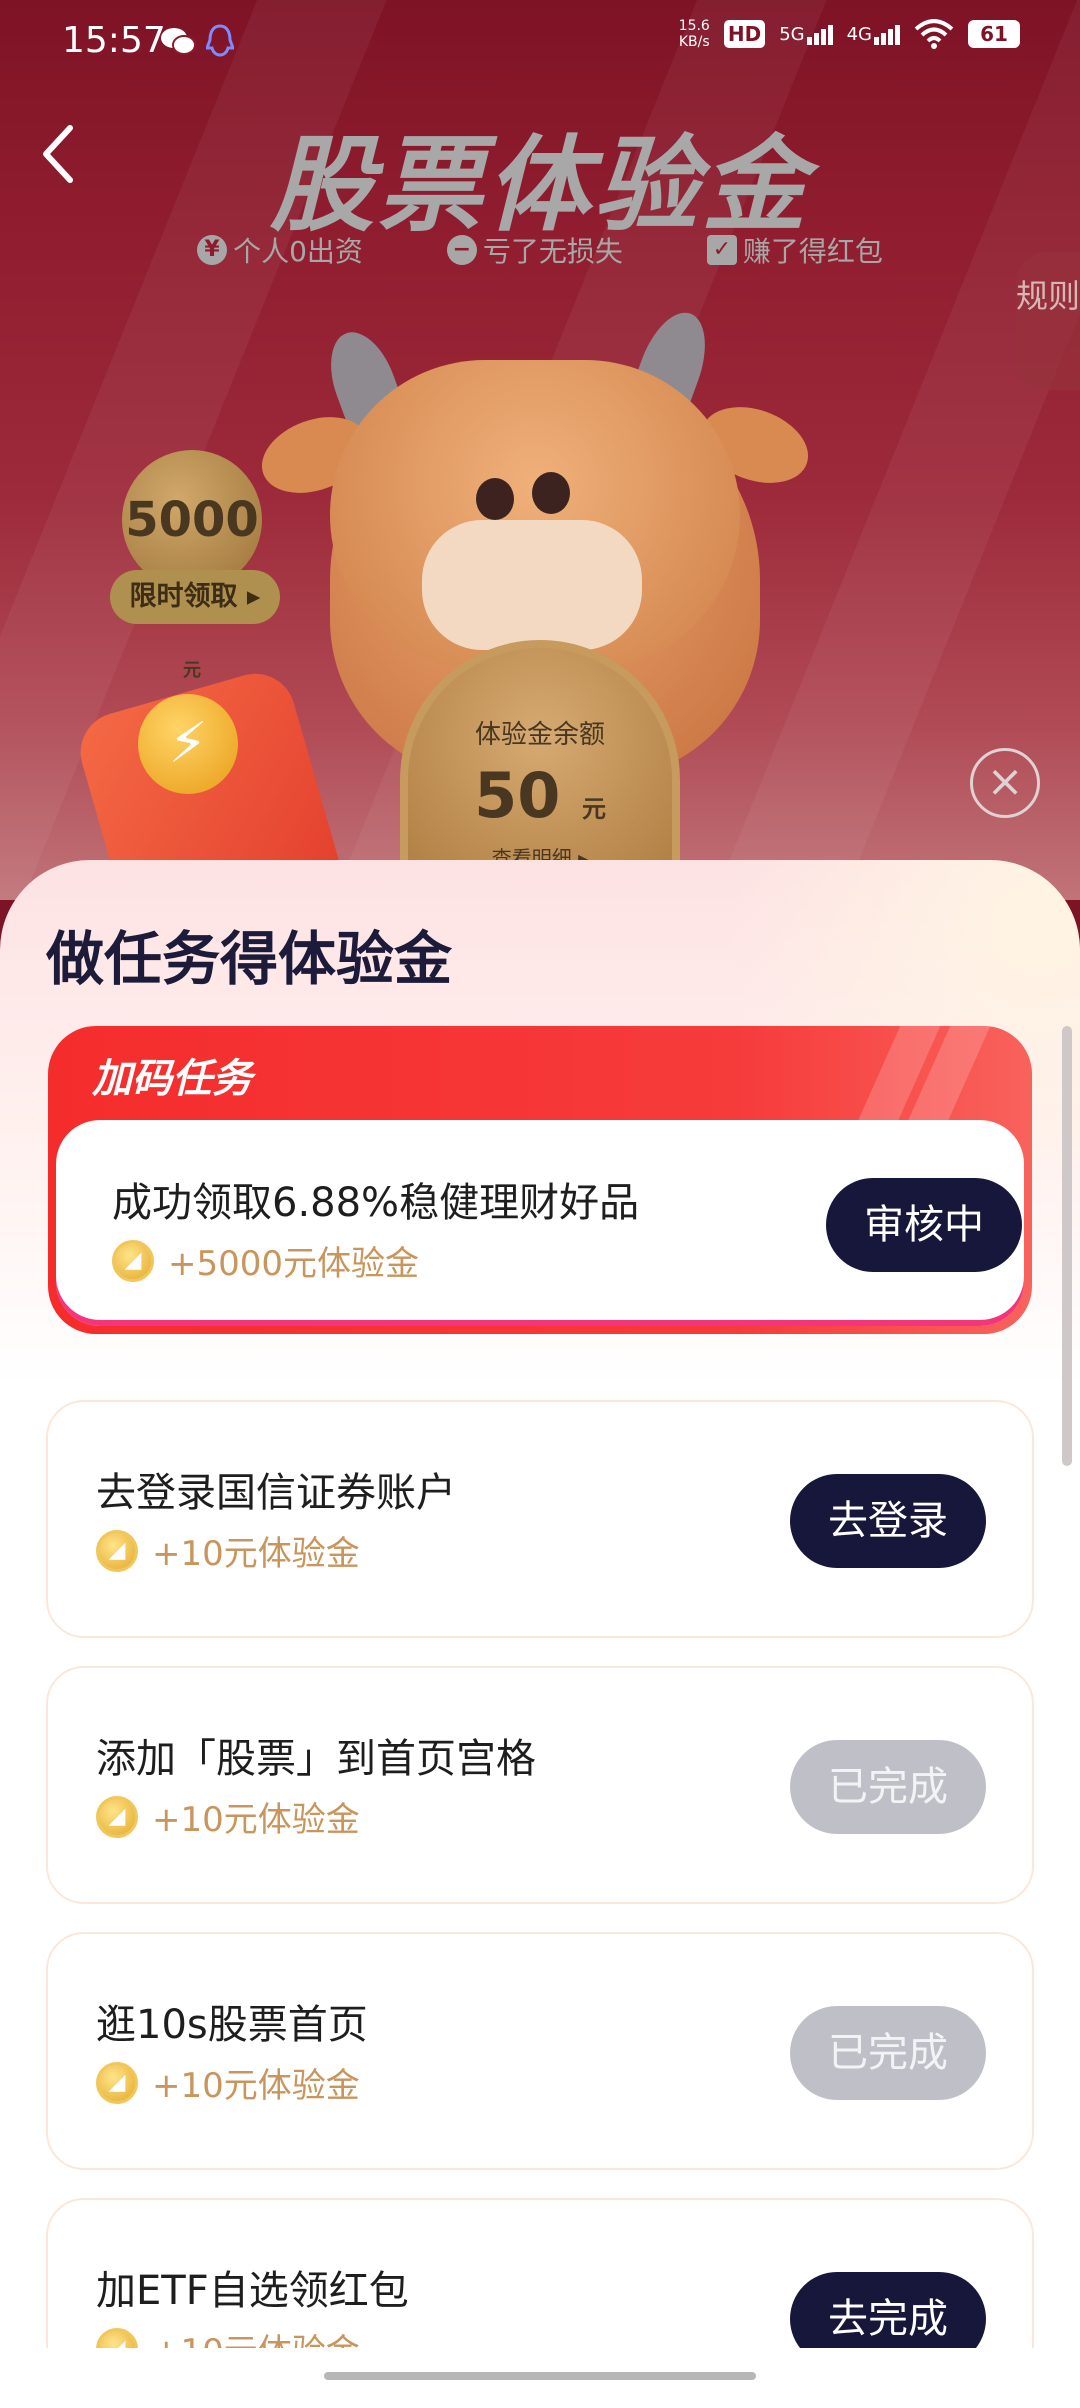 The width and height of the screenshot is (1080, 2408). I want to click on yen-icon: ¥, so click(212, 250).